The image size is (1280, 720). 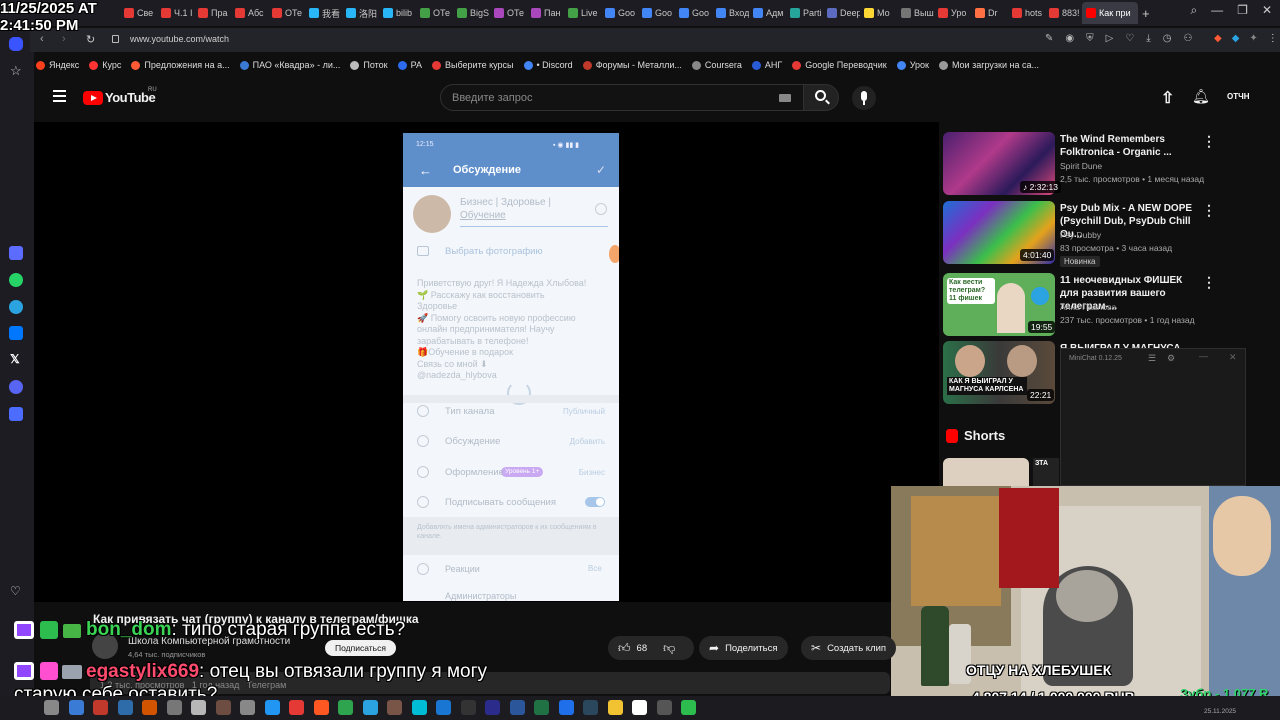 I want to click on maximize-icon: ❐, so click(x=1242, y=10).